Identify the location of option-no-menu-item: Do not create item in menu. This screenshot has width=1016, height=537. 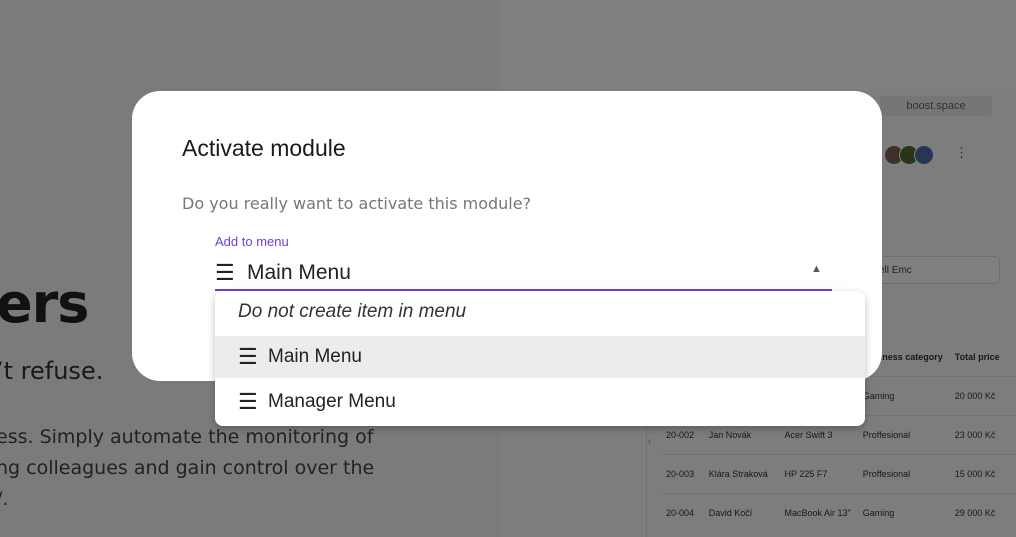
(540, 312).